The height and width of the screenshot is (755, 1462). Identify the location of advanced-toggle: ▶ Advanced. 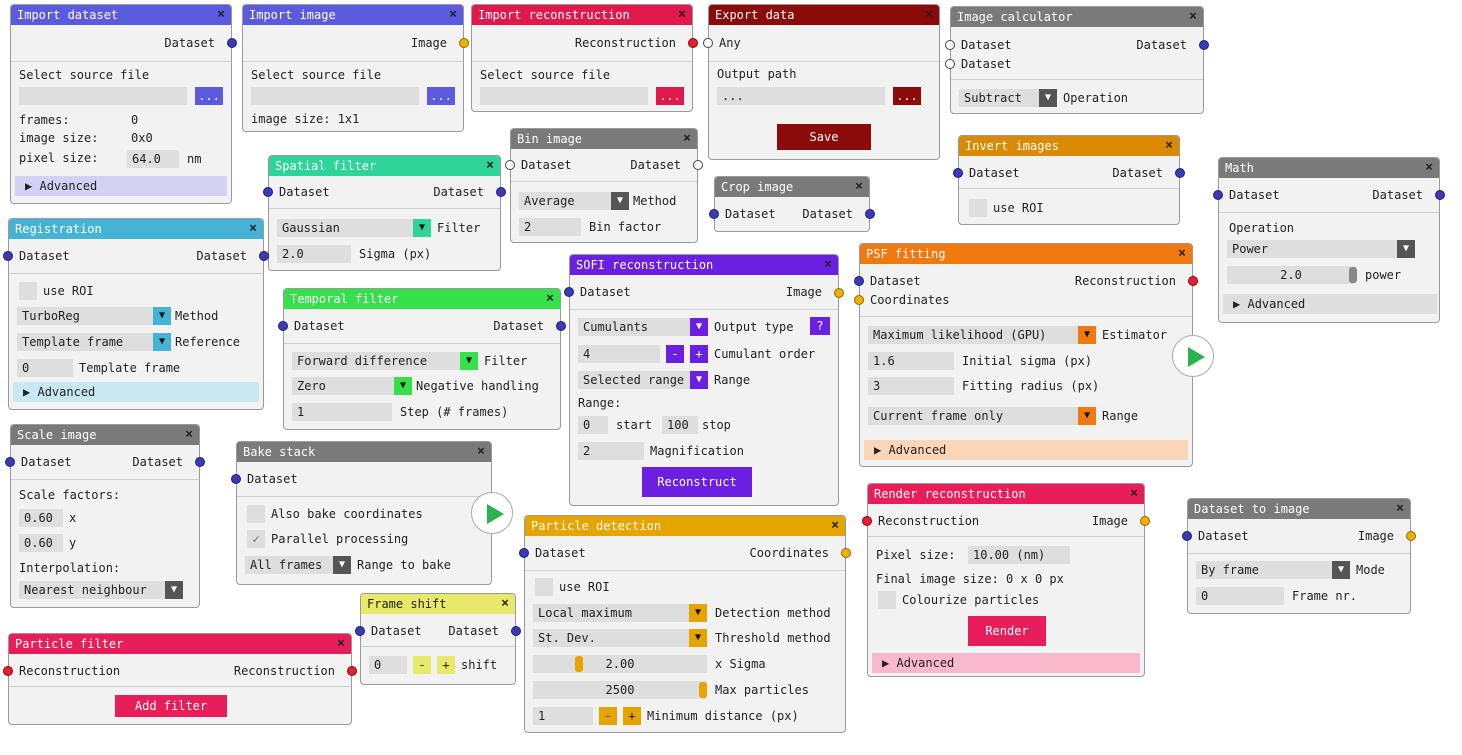
(121, 186).